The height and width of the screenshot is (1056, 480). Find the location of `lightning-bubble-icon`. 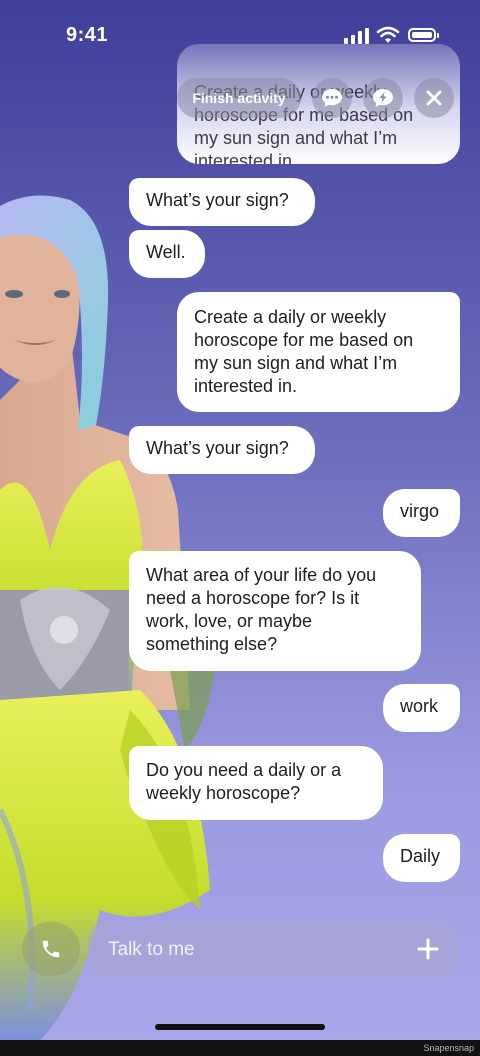

lightning-bubble-icon is located at coordinates (383, 98).